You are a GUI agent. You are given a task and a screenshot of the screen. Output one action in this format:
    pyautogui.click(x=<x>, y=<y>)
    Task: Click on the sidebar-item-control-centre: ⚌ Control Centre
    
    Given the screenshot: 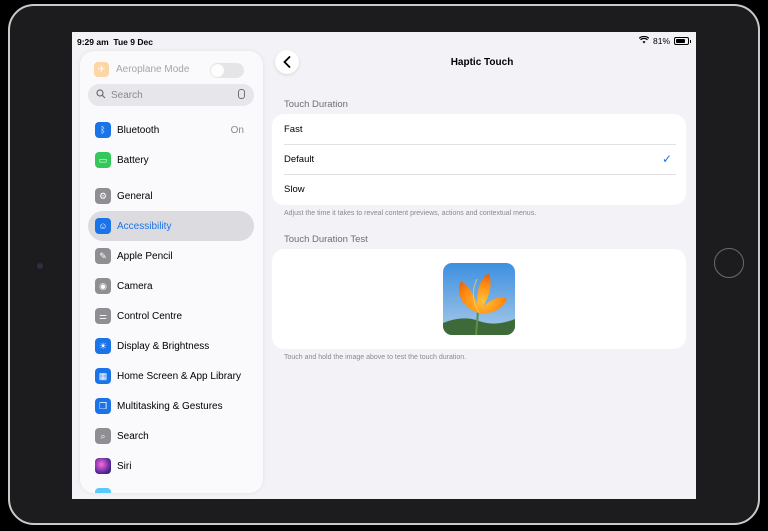 What is the action you would take?
    pyautogui.click(x=171, y=316)
    